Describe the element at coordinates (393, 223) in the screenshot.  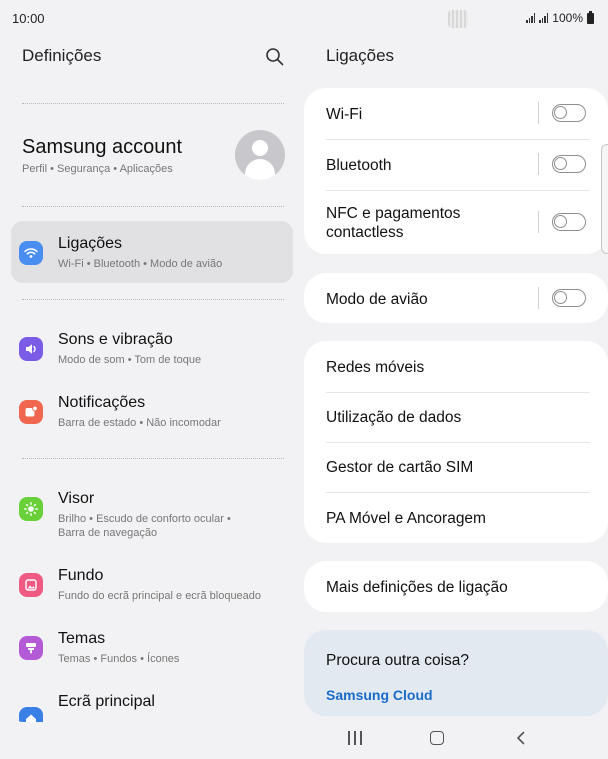
I see `row-label: NFC e pagamentos contactless` at that location.